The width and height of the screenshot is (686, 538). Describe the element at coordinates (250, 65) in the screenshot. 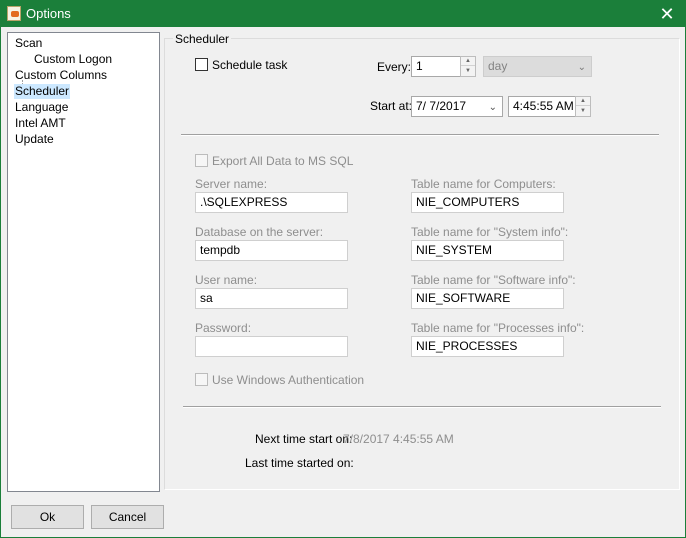

I see `schedule-task-label: Schedule task` at that location.